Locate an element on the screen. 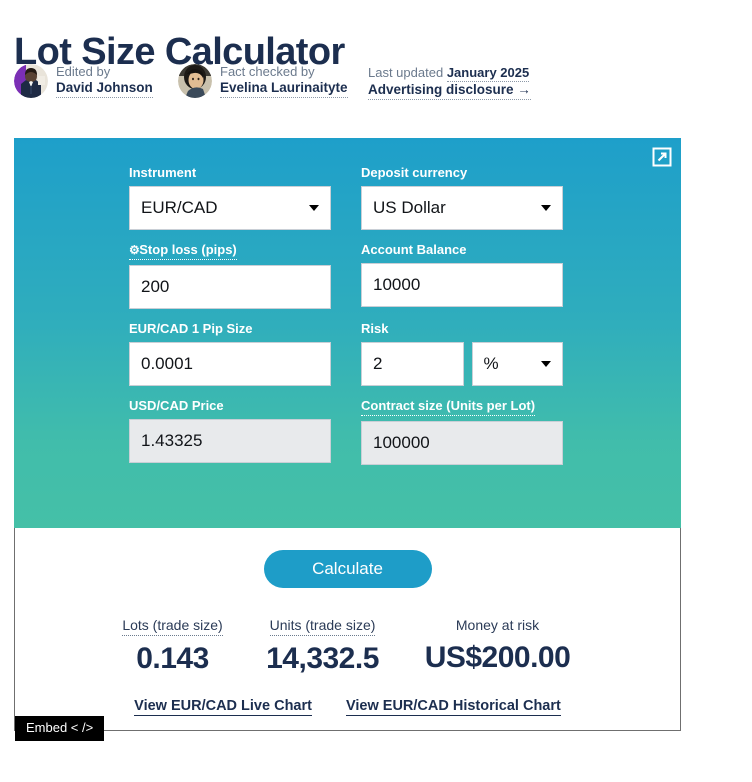  result-lots-value: 0.143 is located at coordinates (172, 658).